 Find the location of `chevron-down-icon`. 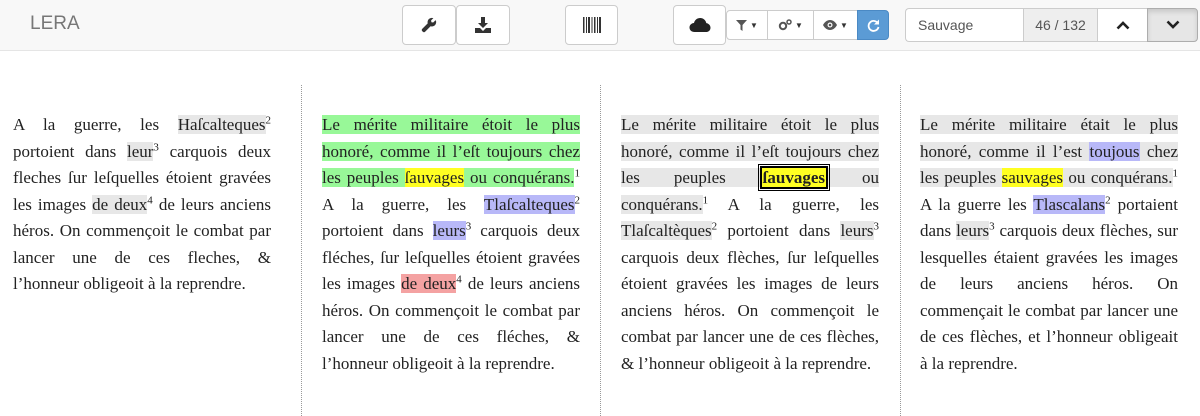

chevron-down-icon is located at coordinates (1172, 24).